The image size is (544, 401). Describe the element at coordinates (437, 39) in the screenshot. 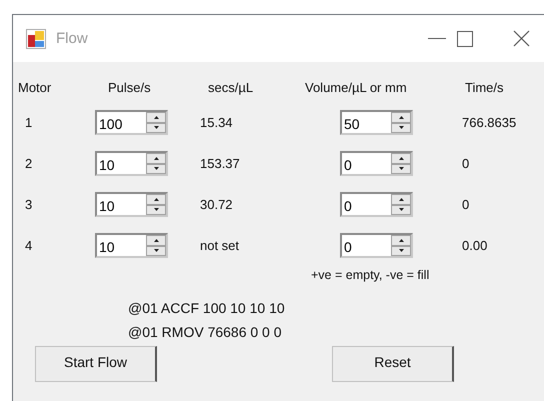

I see `minimize-icon` at that location.